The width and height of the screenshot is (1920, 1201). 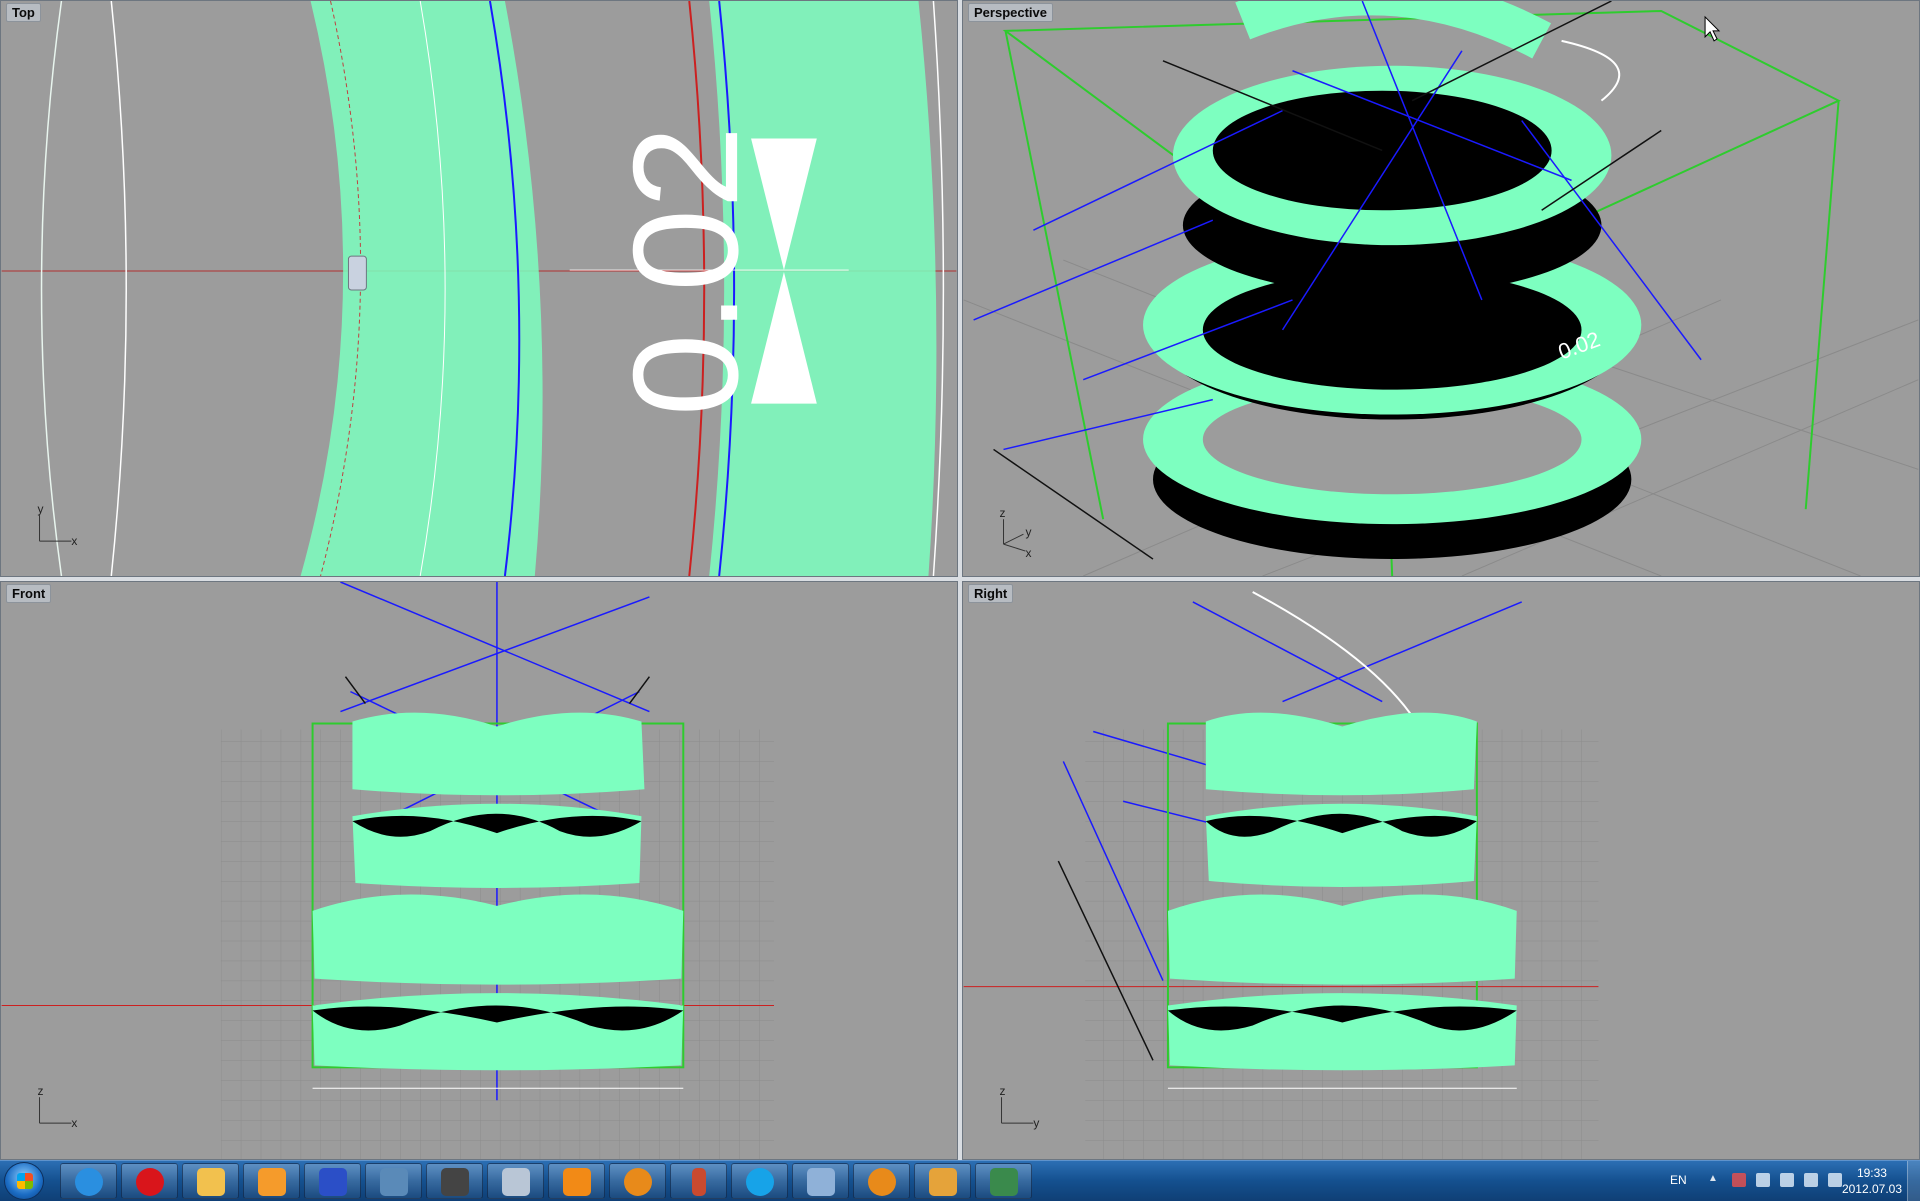 I want to click on monitor-icon, so click(x=1004, y=1182).